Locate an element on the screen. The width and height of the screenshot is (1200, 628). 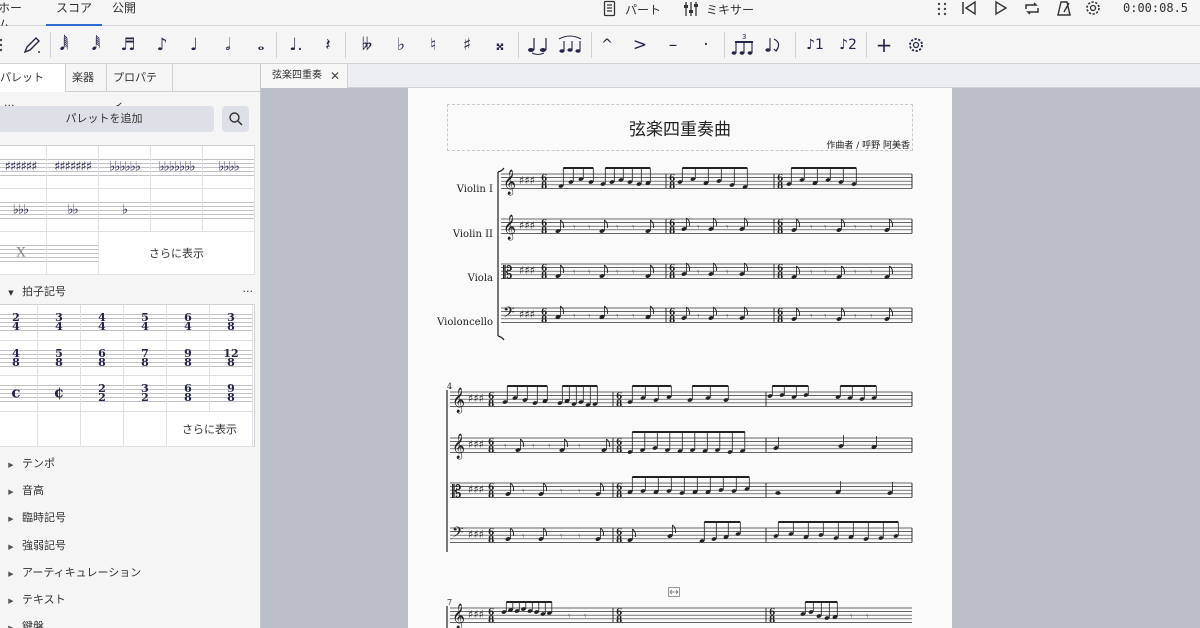
palette-category: ▶強弱記号 is located at coordinates (33, 546).